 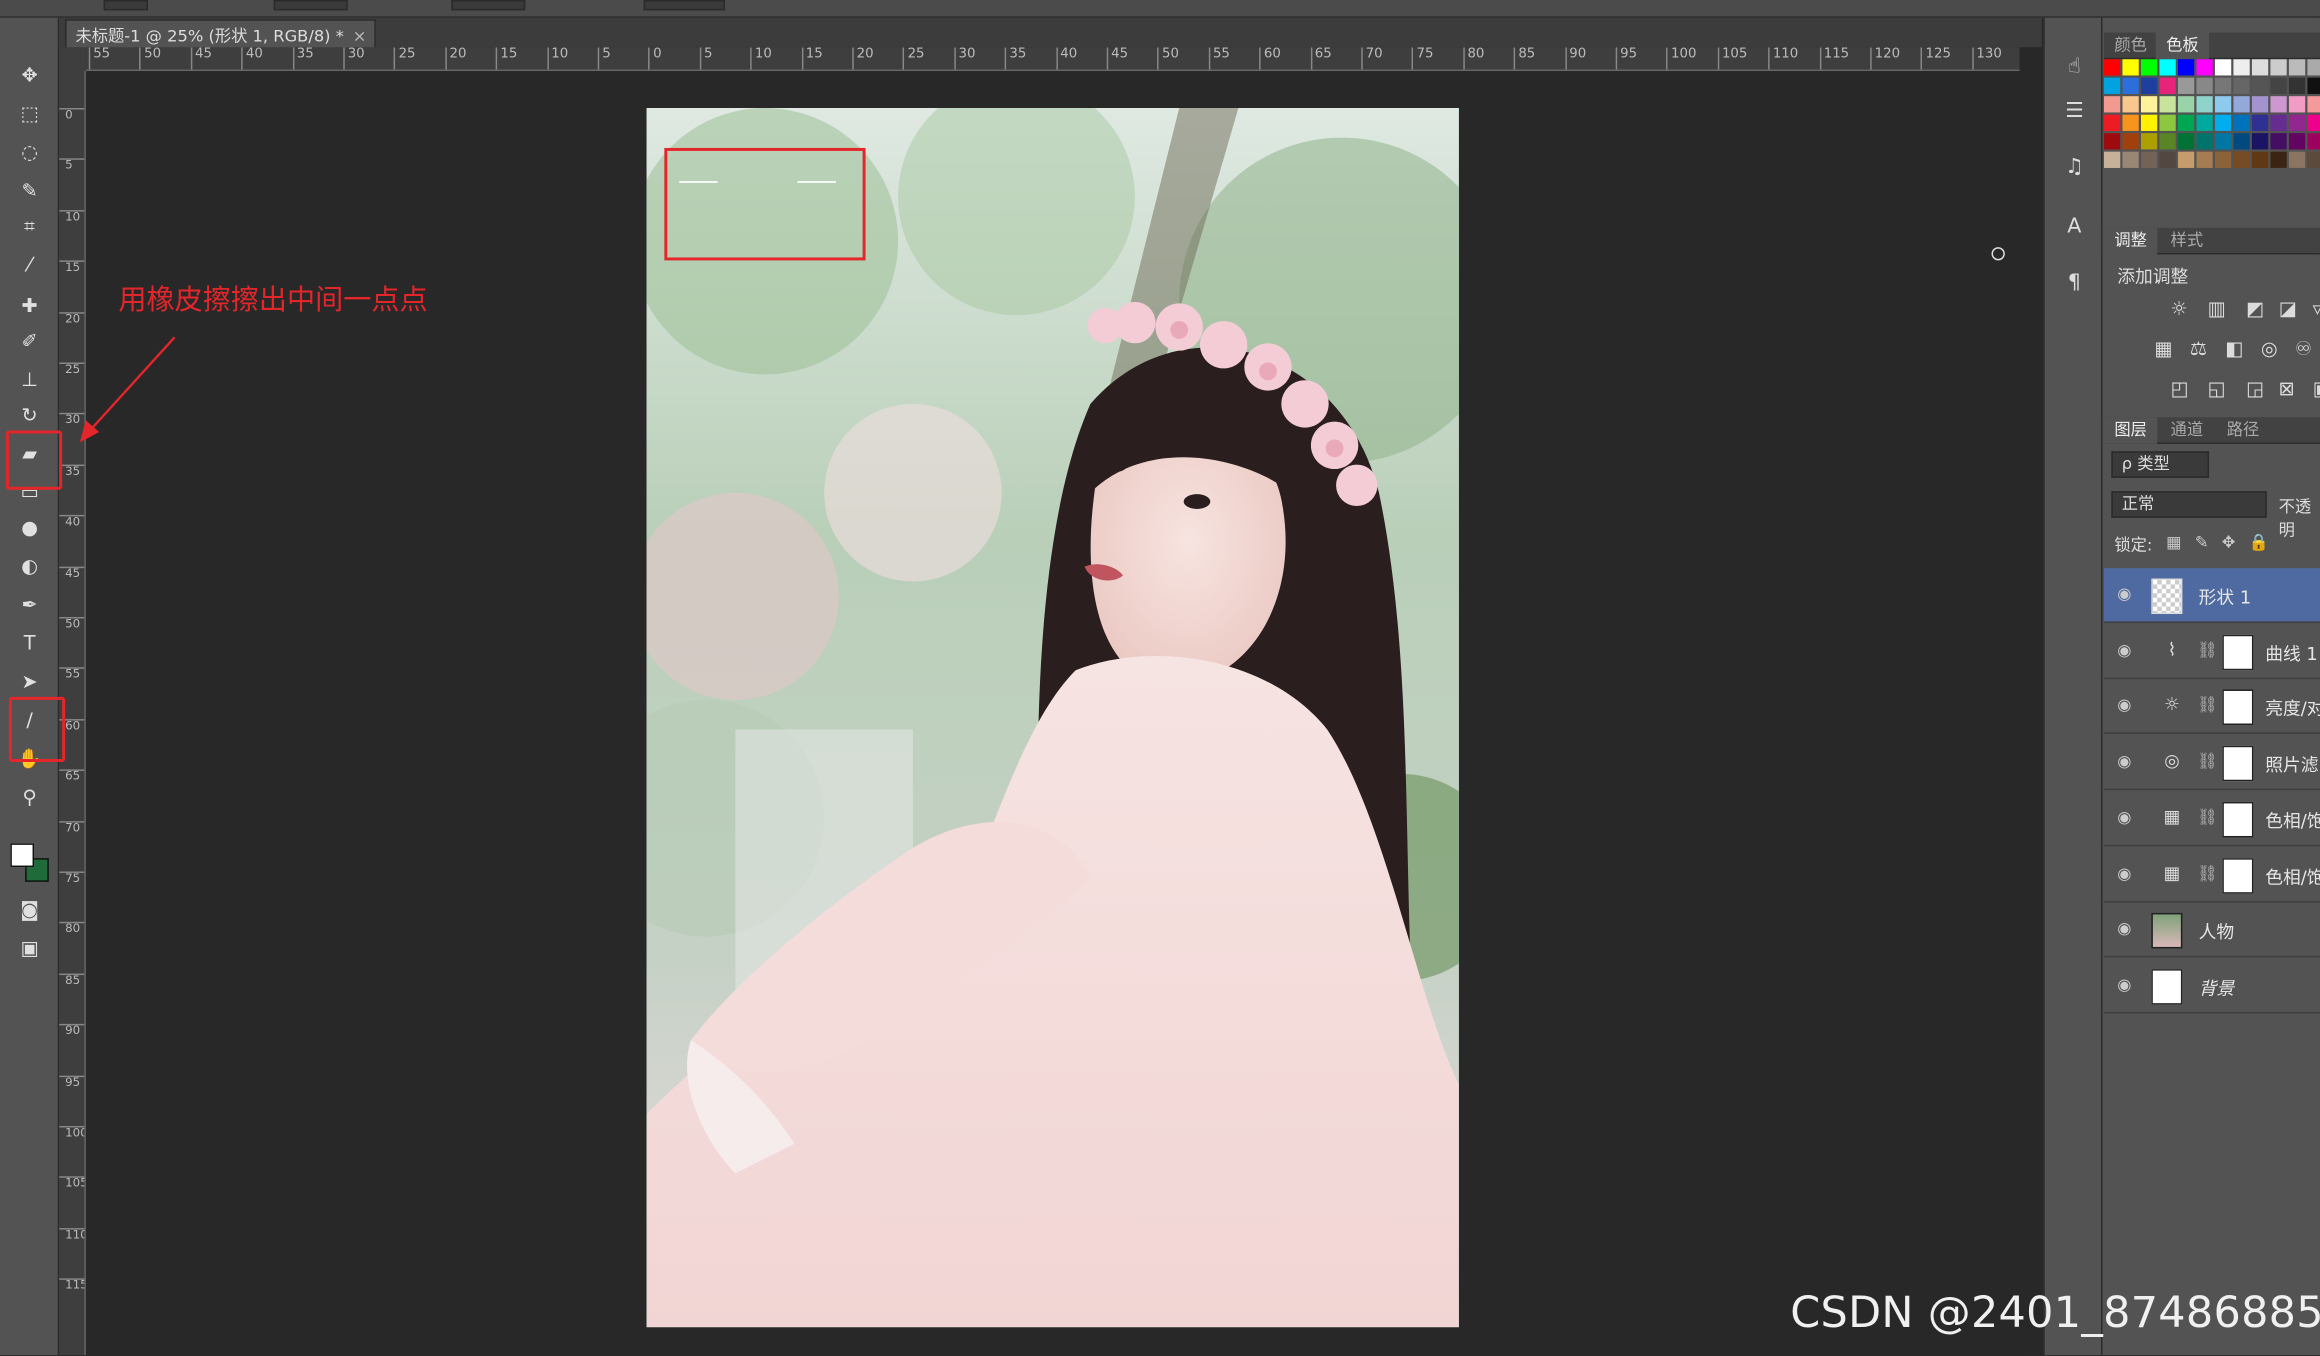 I want to click on eyedropper-tool: ⁄, so click(x=30, y=265).